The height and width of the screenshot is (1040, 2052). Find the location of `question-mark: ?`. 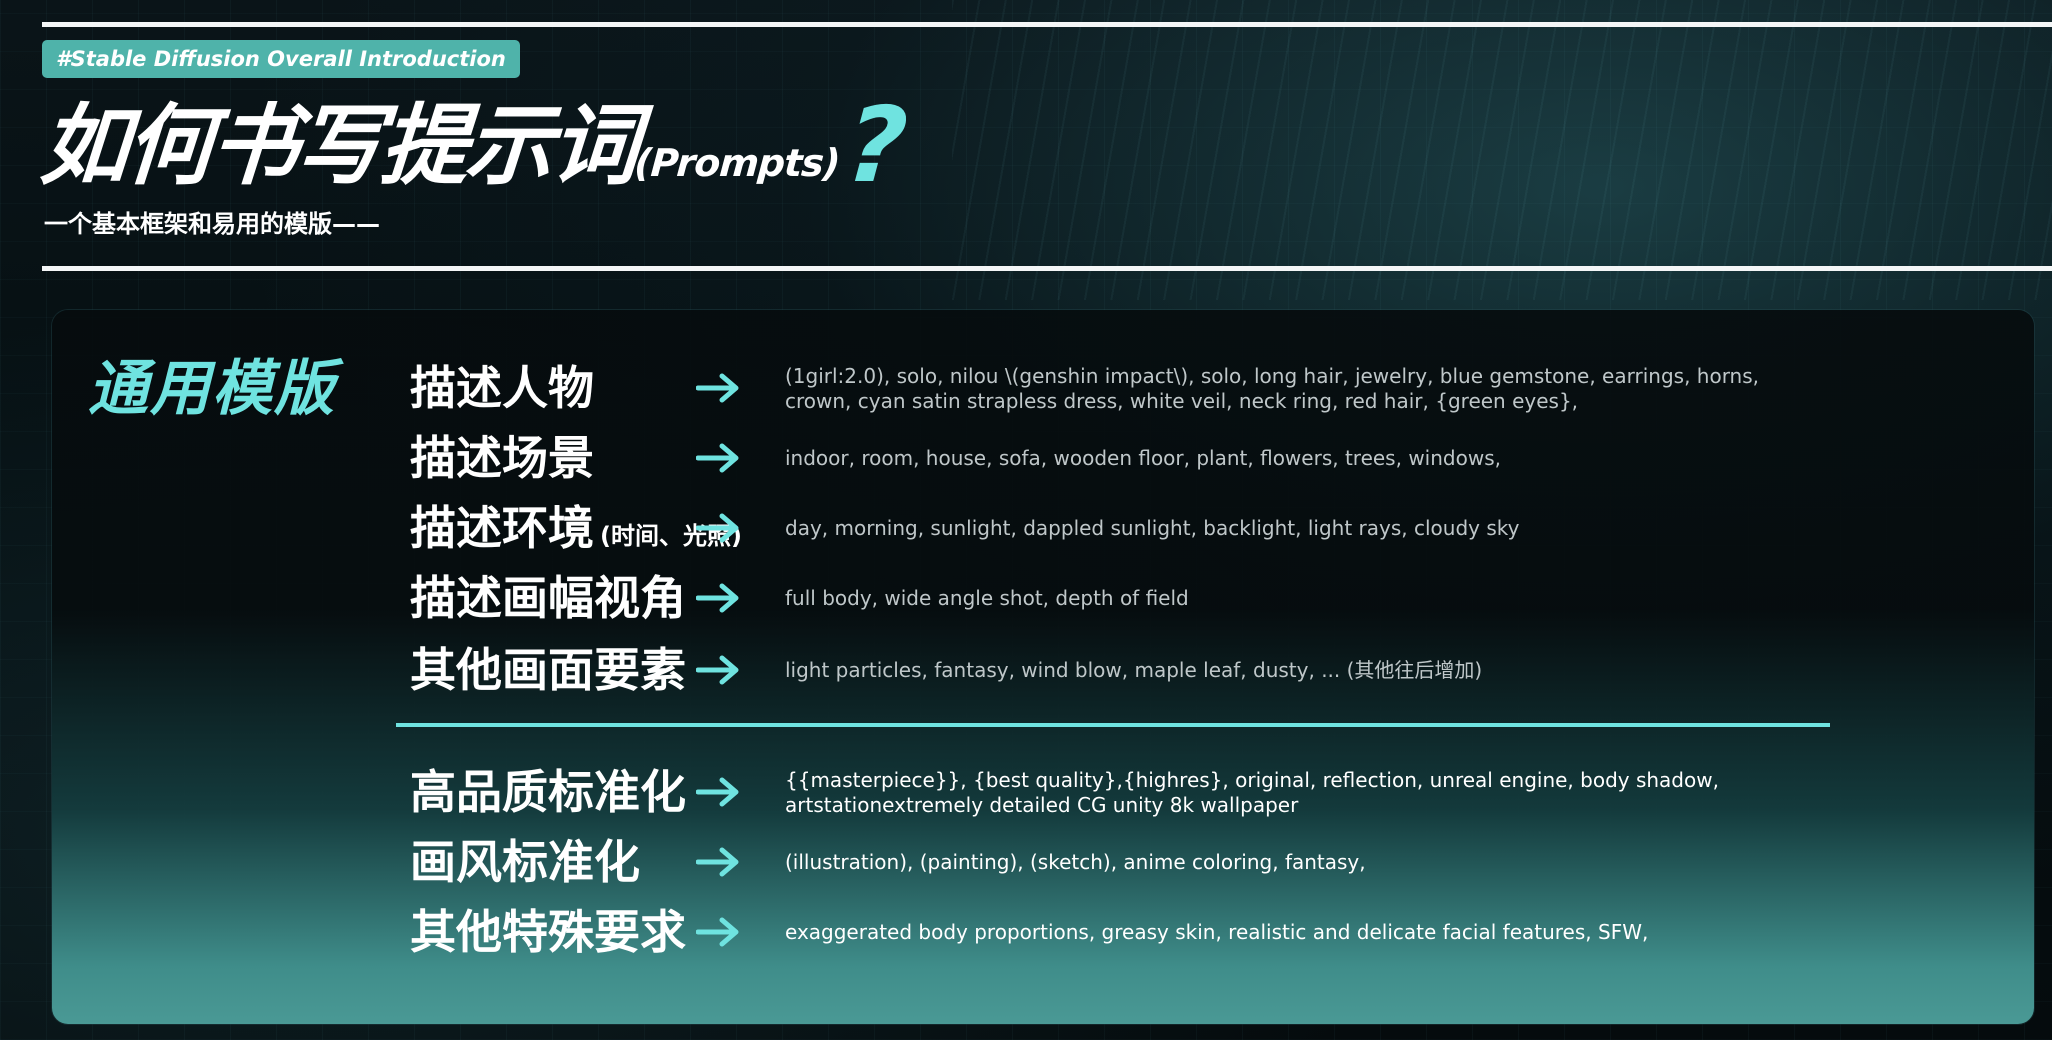

question-mark: ? is located at coordinates (877, 145).